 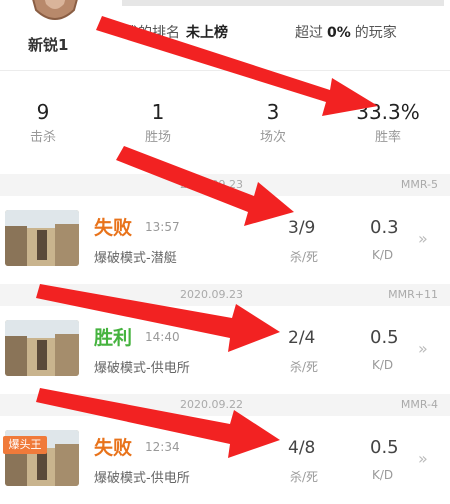 What do you see at coordinates (302, 338) in the screenshot?
I see `kills-deaths: 2/4` at bounding box center [302, 338].